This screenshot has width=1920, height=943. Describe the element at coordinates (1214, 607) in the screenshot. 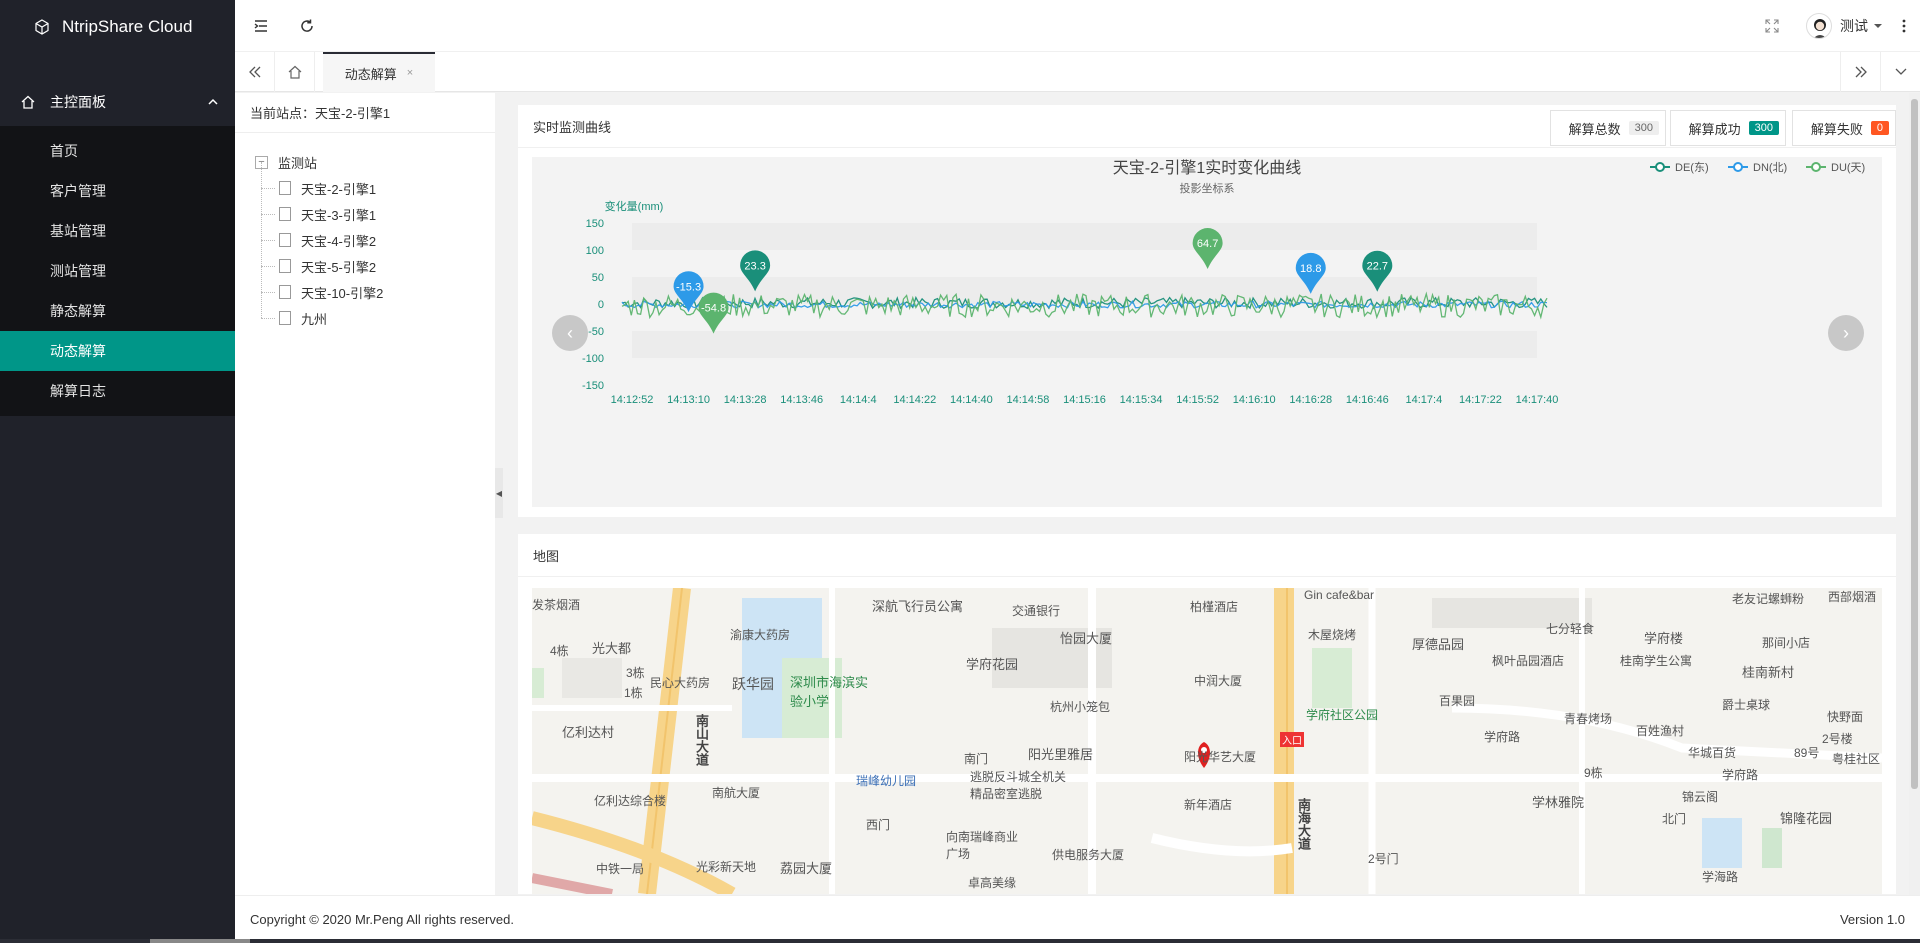

I see `map-label: 柏槿酒店` at that location.